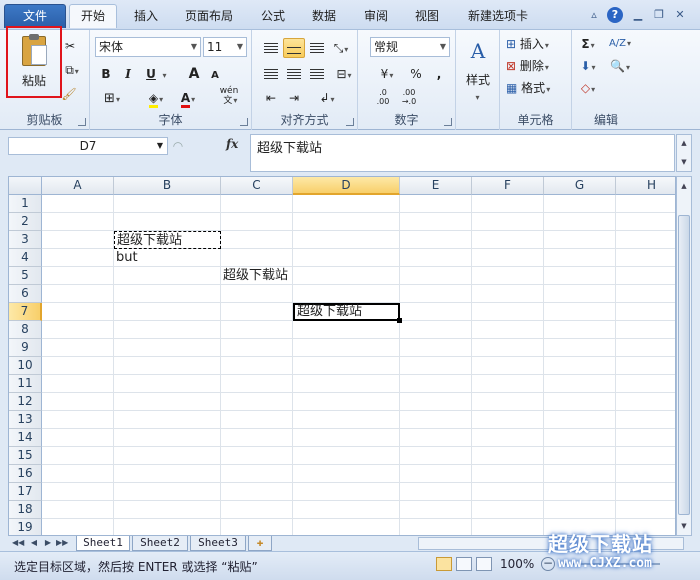 This screenshot has height=580, width=700. Describe the element at coordinates (34, 543) in the screenshot. I see `prev-sheet-icon: ◀` at that location.